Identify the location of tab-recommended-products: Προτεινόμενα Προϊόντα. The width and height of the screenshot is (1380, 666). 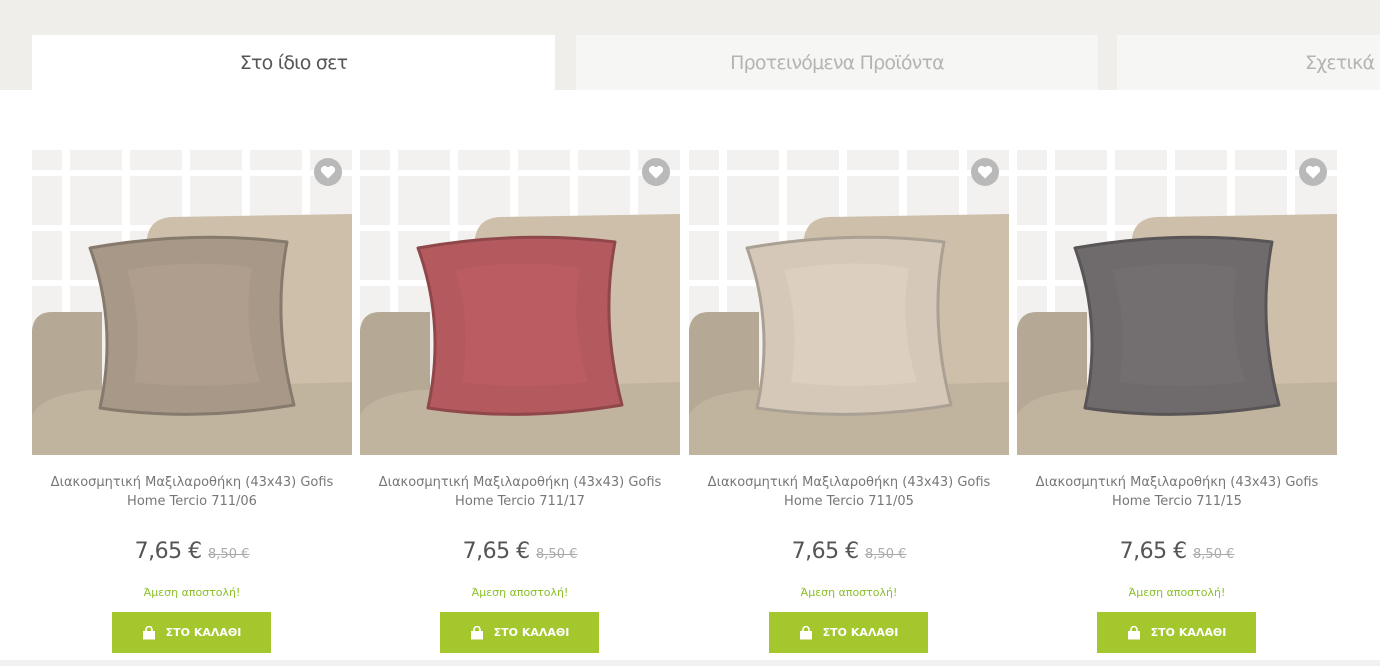
(837, 62).